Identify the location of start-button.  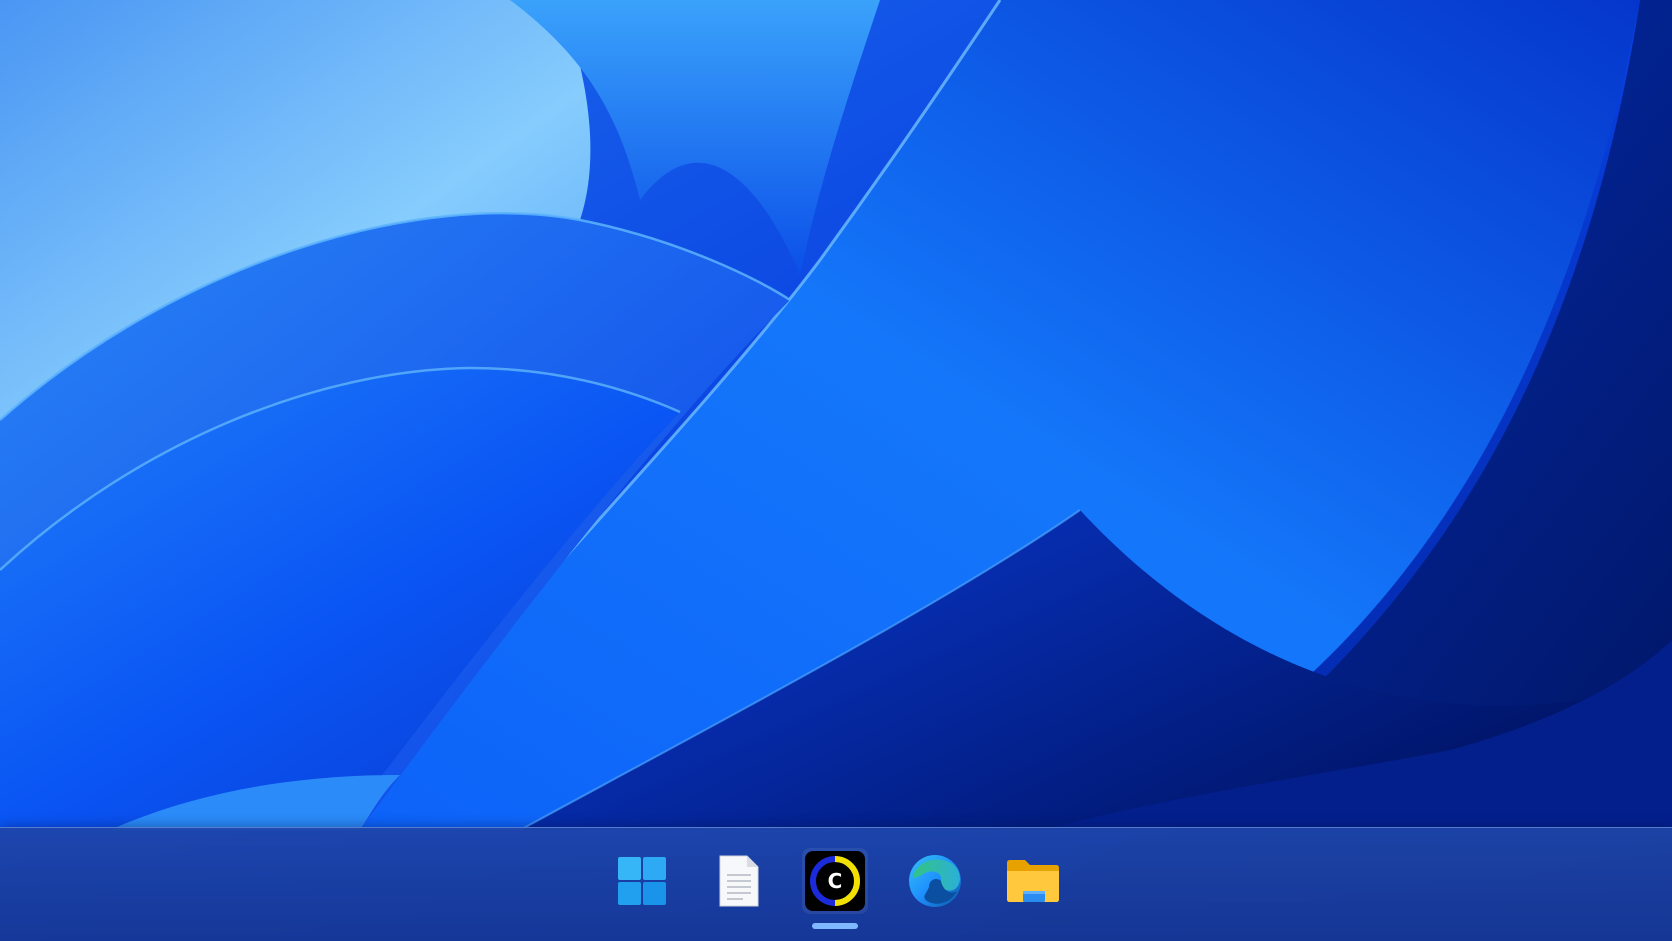
(642, 881).